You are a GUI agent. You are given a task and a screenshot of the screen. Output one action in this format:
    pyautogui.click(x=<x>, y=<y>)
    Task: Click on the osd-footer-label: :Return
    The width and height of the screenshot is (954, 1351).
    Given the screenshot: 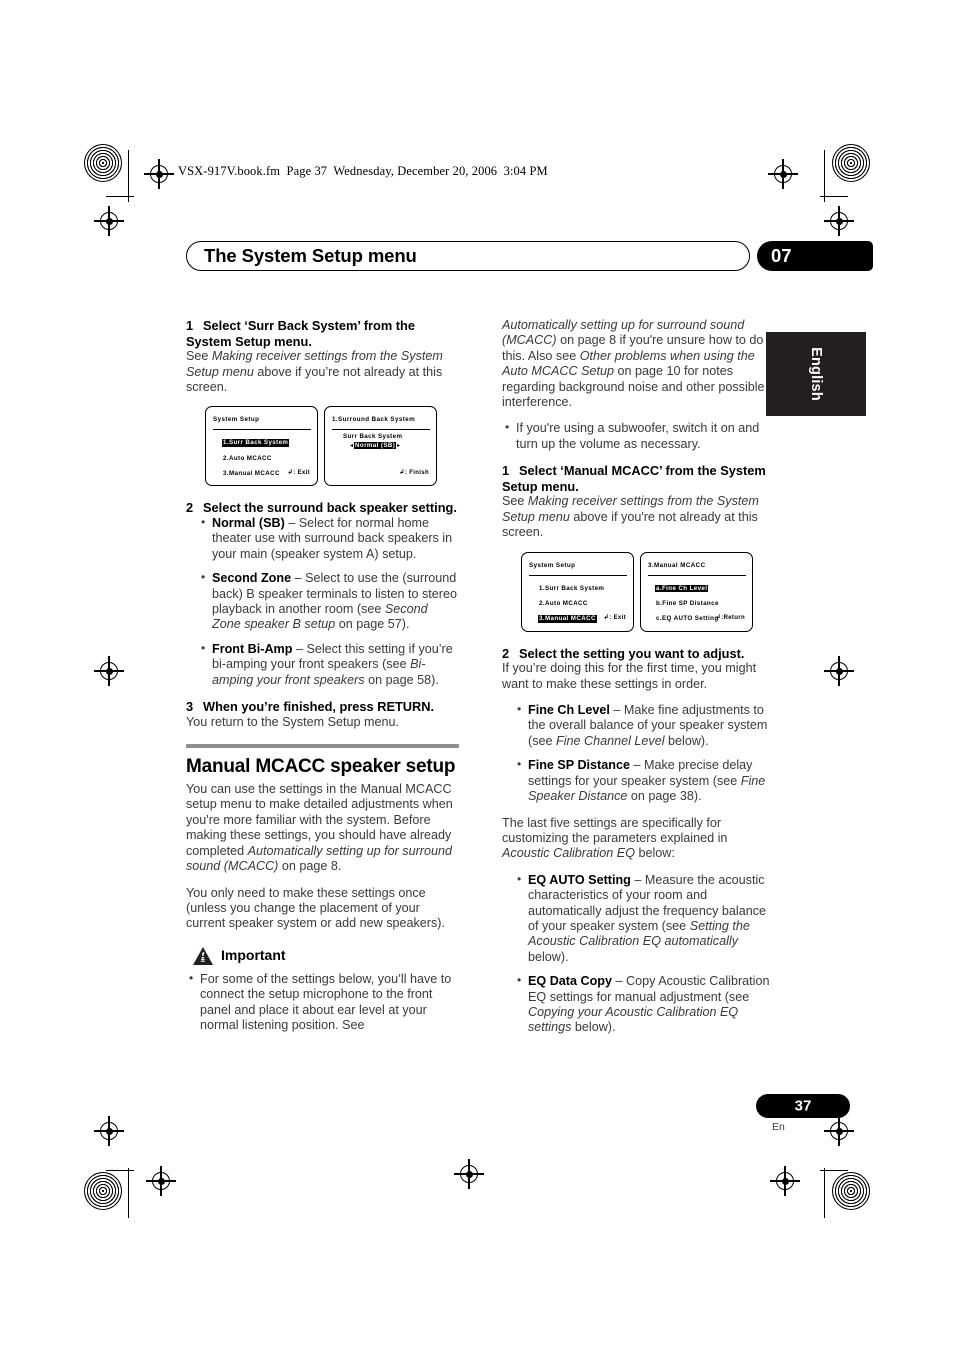 What is the action you would take?
    pyautogui.click(x=733, y=618)
    